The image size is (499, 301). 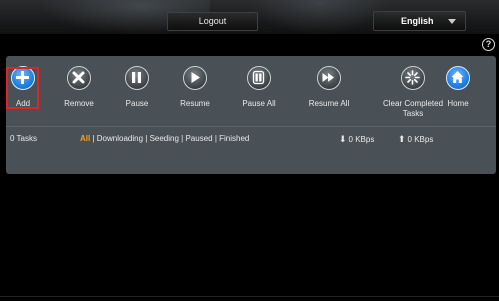 I want to click on pause-all-button: Pause All, so click(x=259, y=94).